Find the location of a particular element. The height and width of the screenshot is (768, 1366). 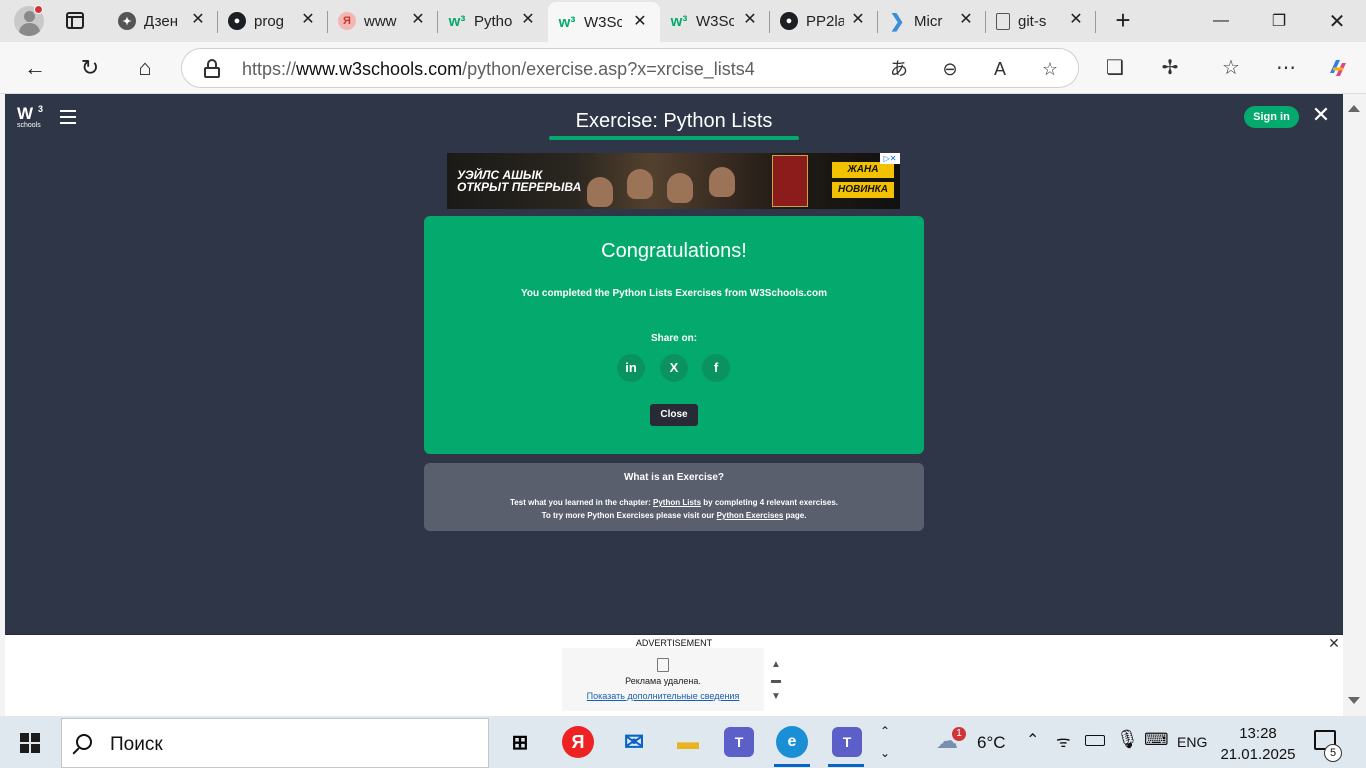

taskbar-search-input: Поиск is located at coordinates (275, 743).